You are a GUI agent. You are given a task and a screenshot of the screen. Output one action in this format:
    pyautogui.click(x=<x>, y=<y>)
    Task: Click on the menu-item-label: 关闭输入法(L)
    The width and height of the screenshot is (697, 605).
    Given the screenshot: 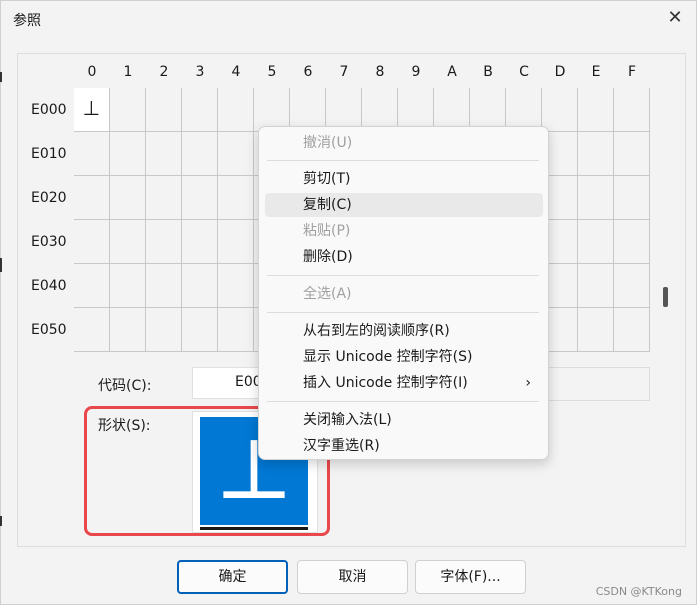 What is the action you would take?
    pyautogui.click(x=347, y=420)
    